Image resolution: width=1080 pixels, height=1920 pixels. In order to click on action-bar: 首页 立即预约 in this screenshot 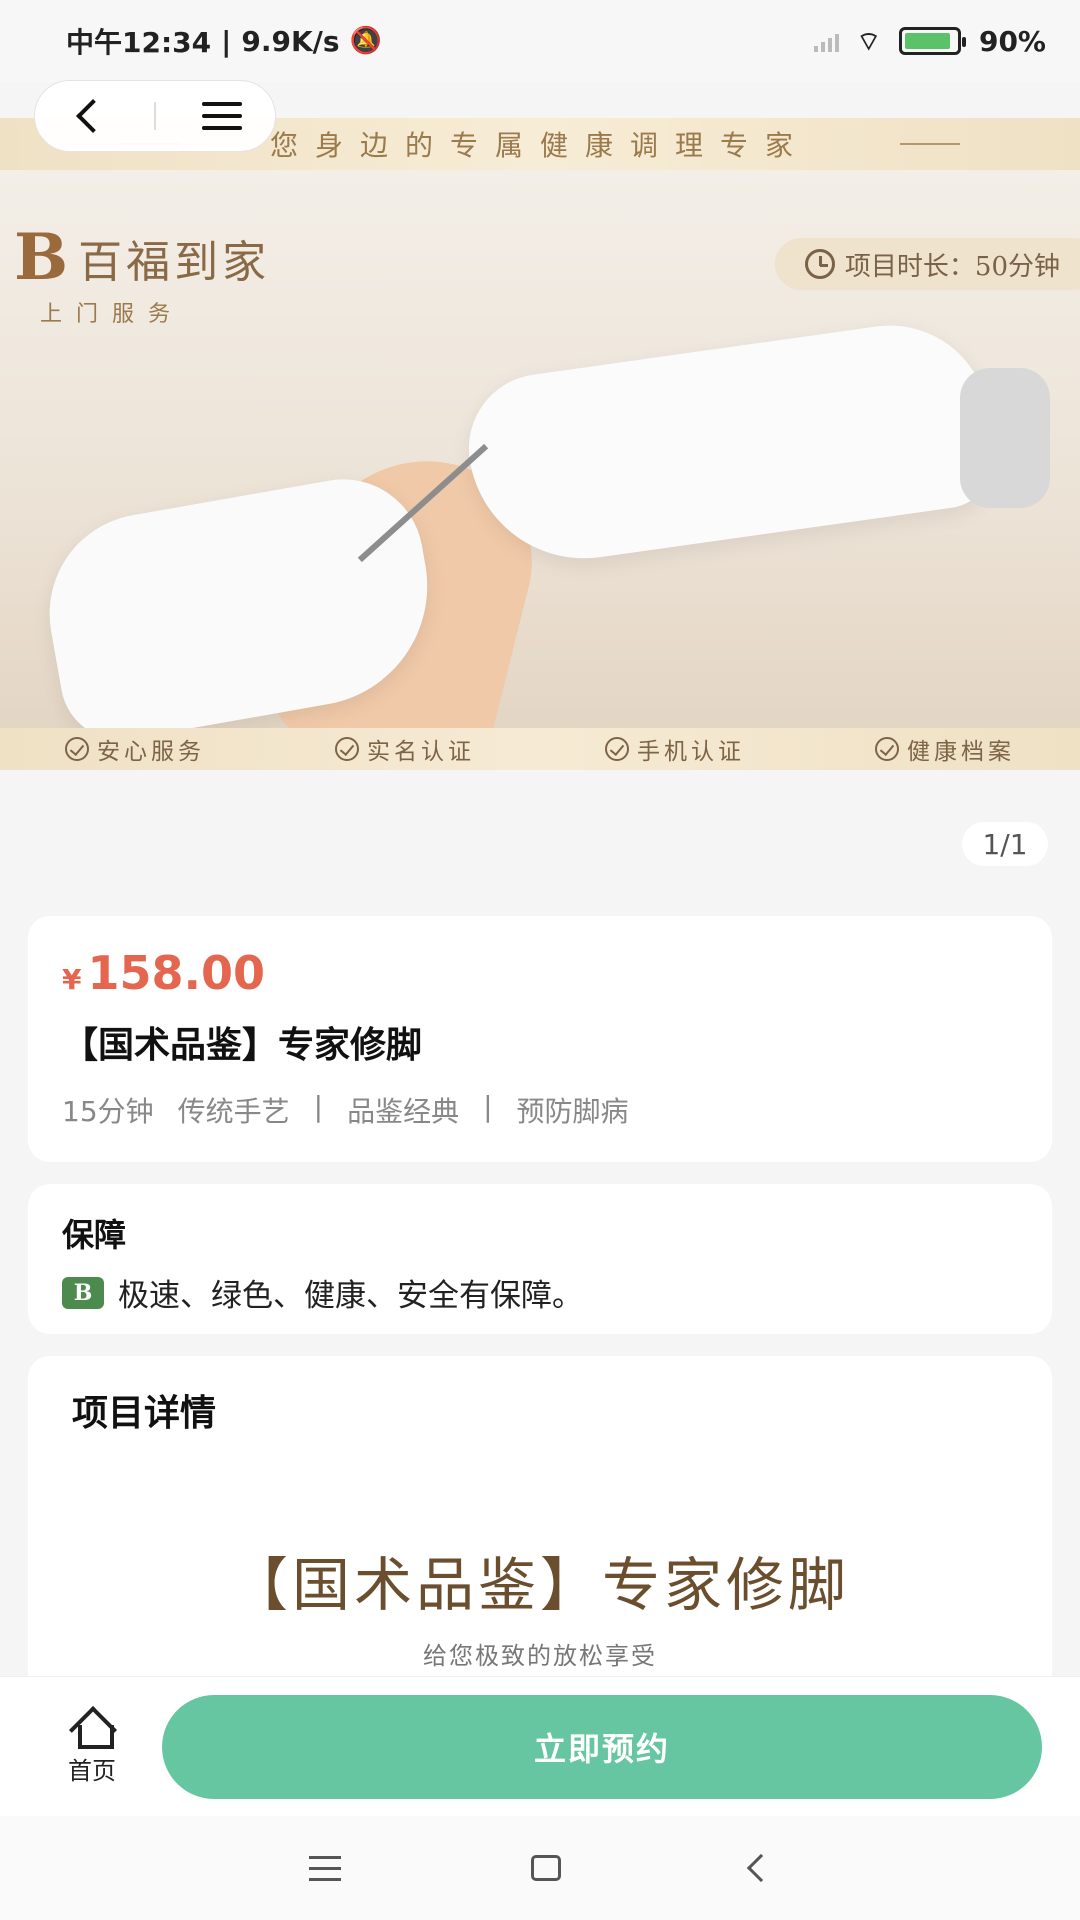, I will do `click(540, 1746)`.